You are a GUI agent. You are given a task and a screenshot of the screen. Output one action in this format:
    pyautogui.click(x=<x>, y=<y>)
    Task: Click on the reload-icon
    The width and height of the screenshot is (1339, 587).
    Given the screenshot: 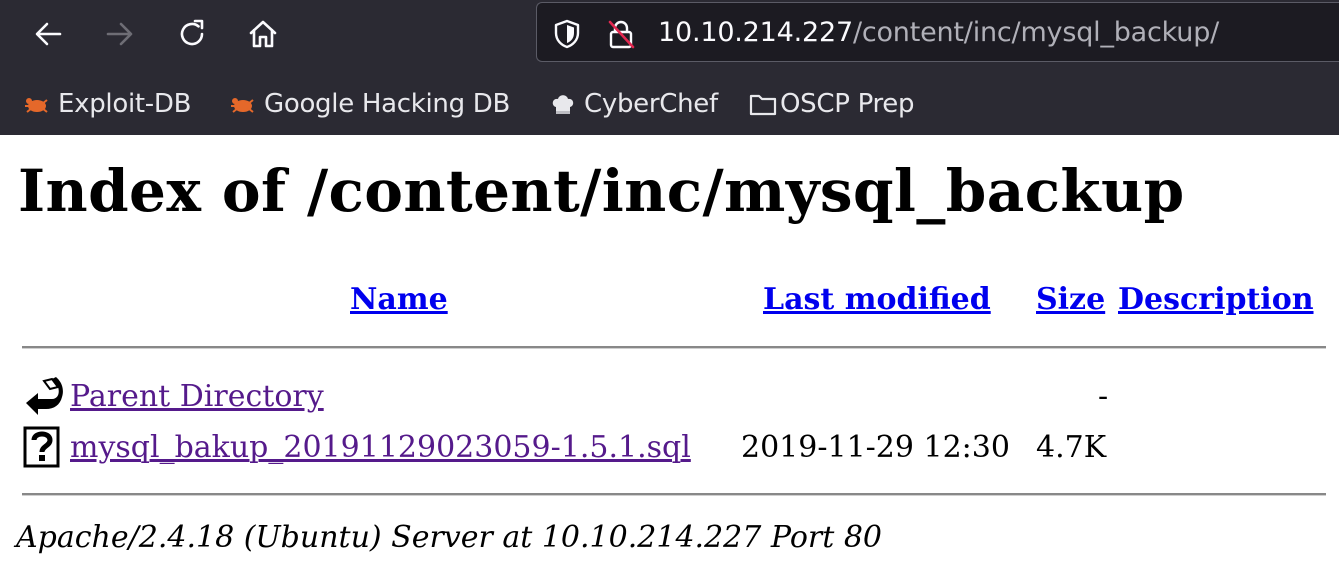 What is the action you would take?
    pyautogui.click(x=192, y=32)
    